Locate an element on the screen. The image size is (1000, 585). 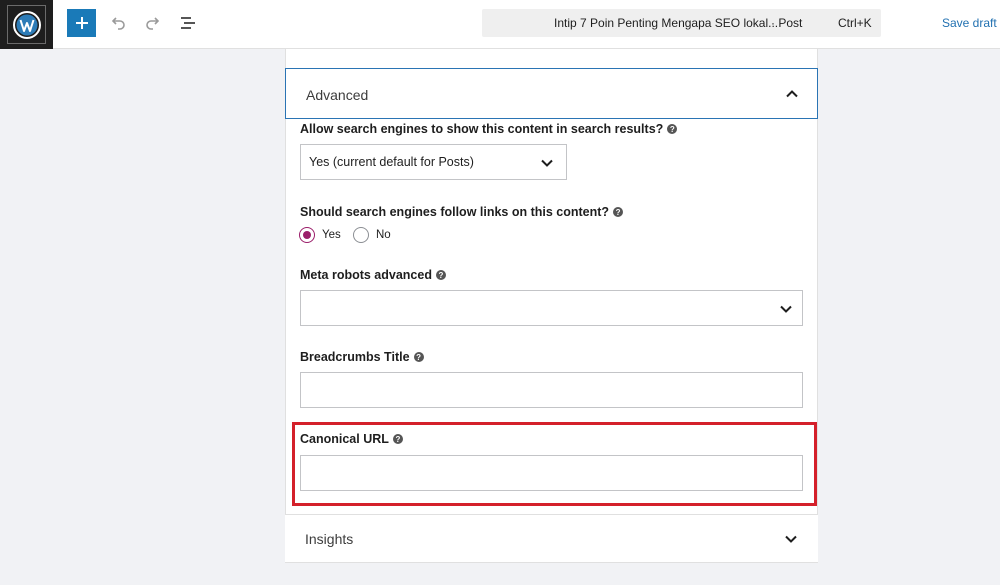
follow-links-no-label: No is located at coordinates (383, 235).